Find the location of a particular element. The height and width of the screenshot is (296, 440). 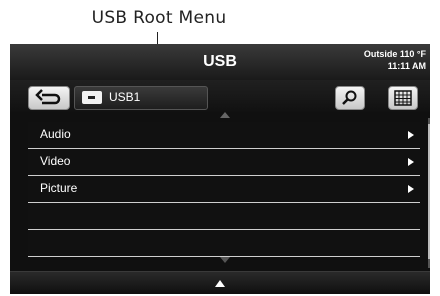

search-icon is located at coordinates (349, 97).